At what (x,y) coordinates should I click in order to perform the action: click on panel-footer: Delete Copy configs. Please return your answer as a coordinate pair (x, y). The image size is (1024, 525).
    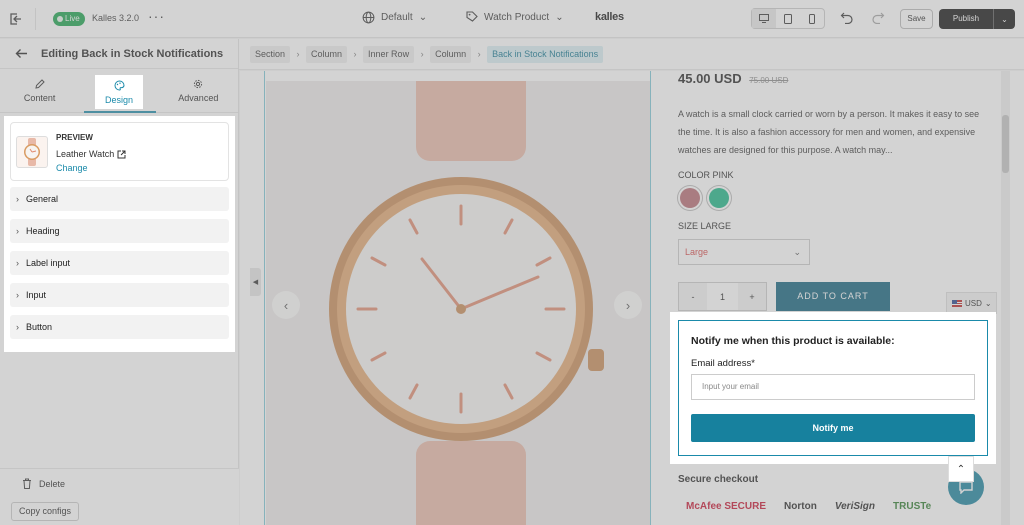
    Looking at the image, I should click on (119, 496).